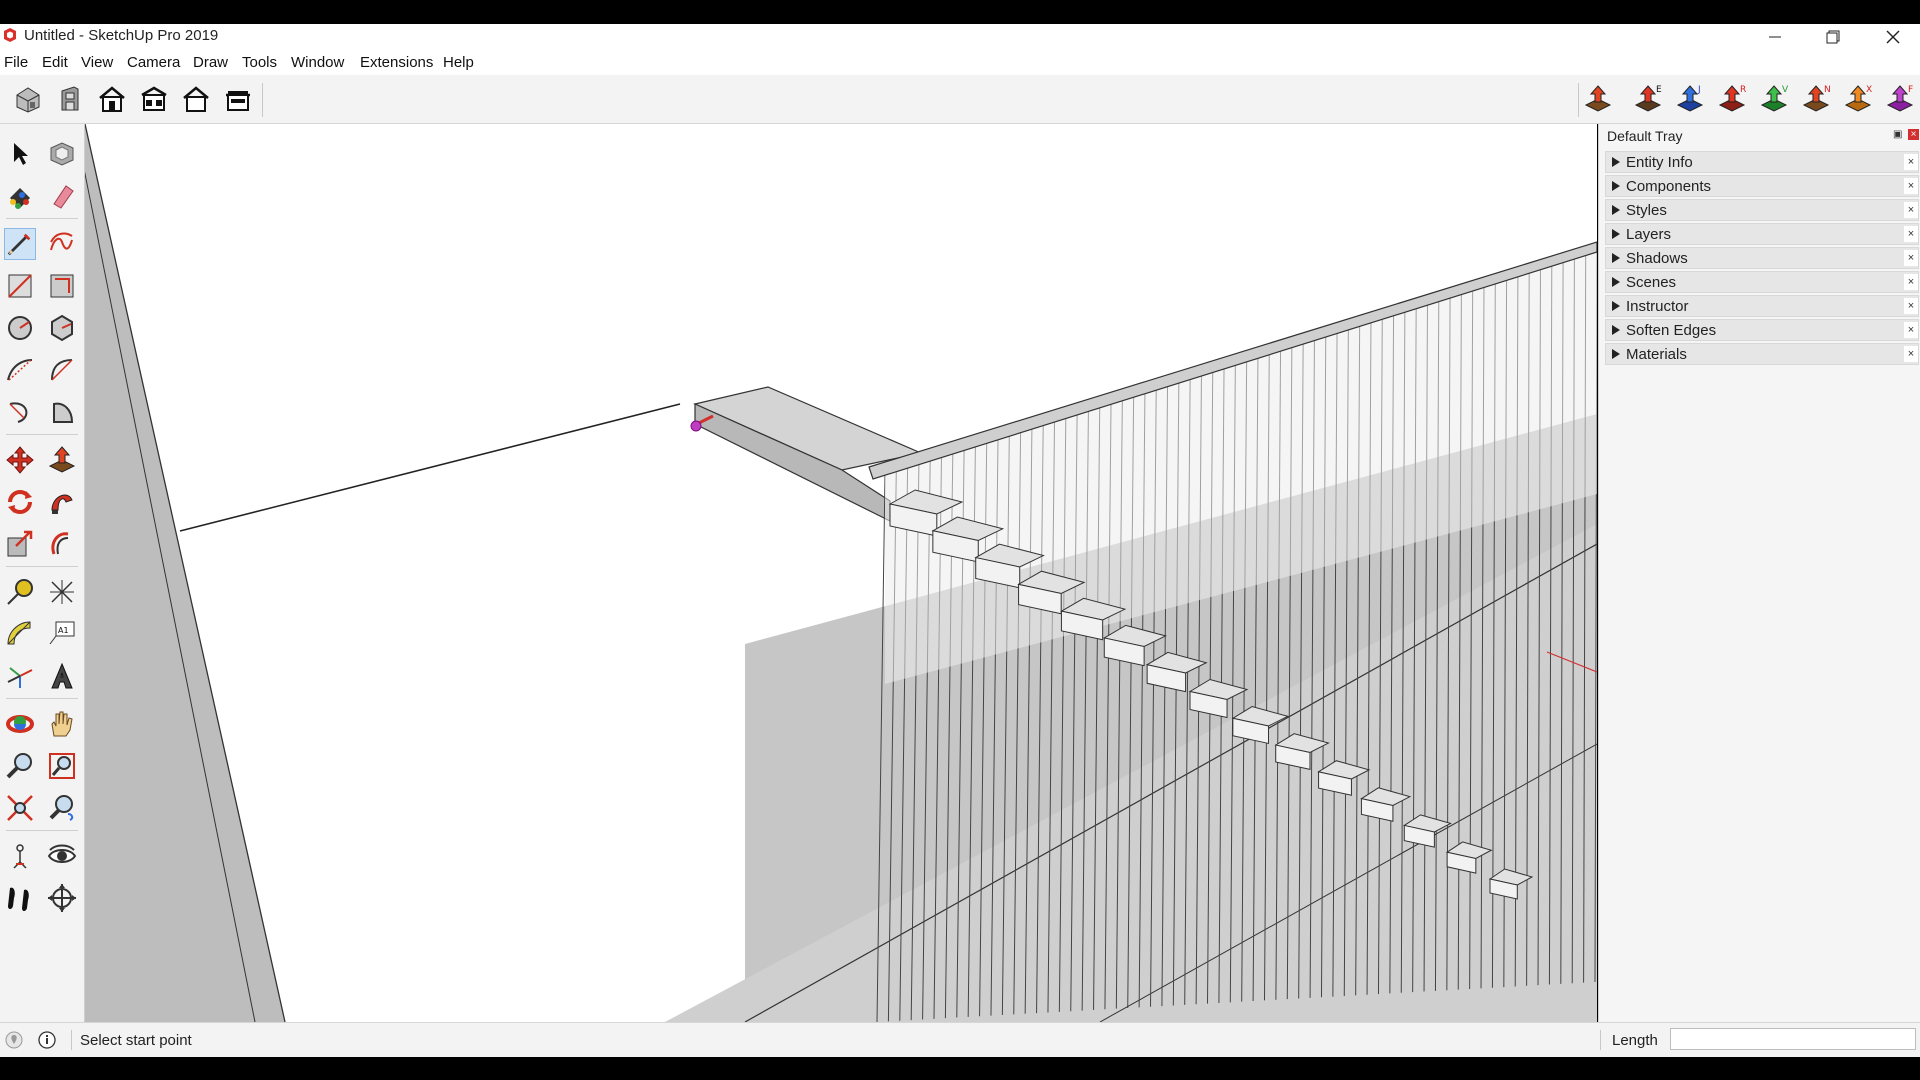 This screenshot has height=1080, width=1920. Describe the element at coordinates (62, 328) in the screenshot. I see `polygon-icon` at that location.